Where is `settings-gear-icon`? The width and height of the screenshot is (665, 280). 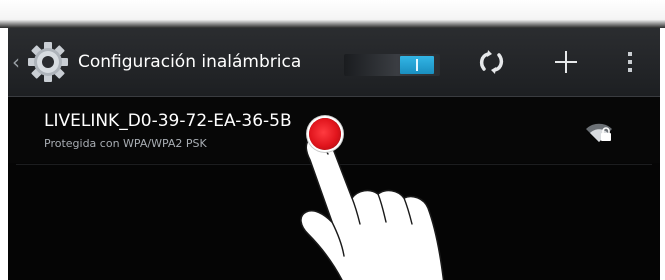 settings-gear-icon is located at coordinates (48, 62).